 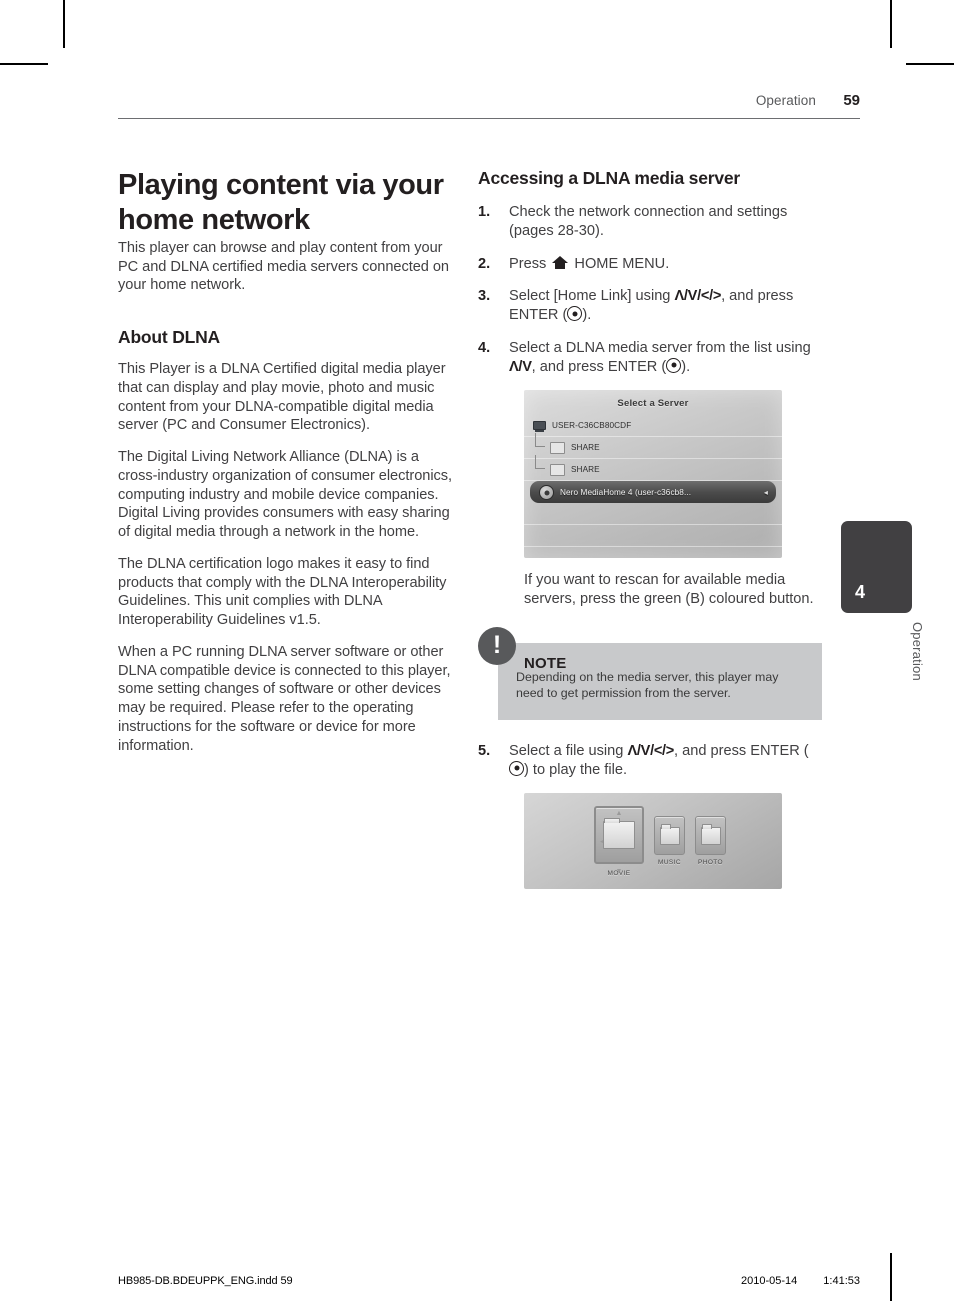 What do you see at coordinates (592, 426) in the screenshot?
I see `server-row-host-label: USER-C36CB80CDF` at bounding box center [592, 426].